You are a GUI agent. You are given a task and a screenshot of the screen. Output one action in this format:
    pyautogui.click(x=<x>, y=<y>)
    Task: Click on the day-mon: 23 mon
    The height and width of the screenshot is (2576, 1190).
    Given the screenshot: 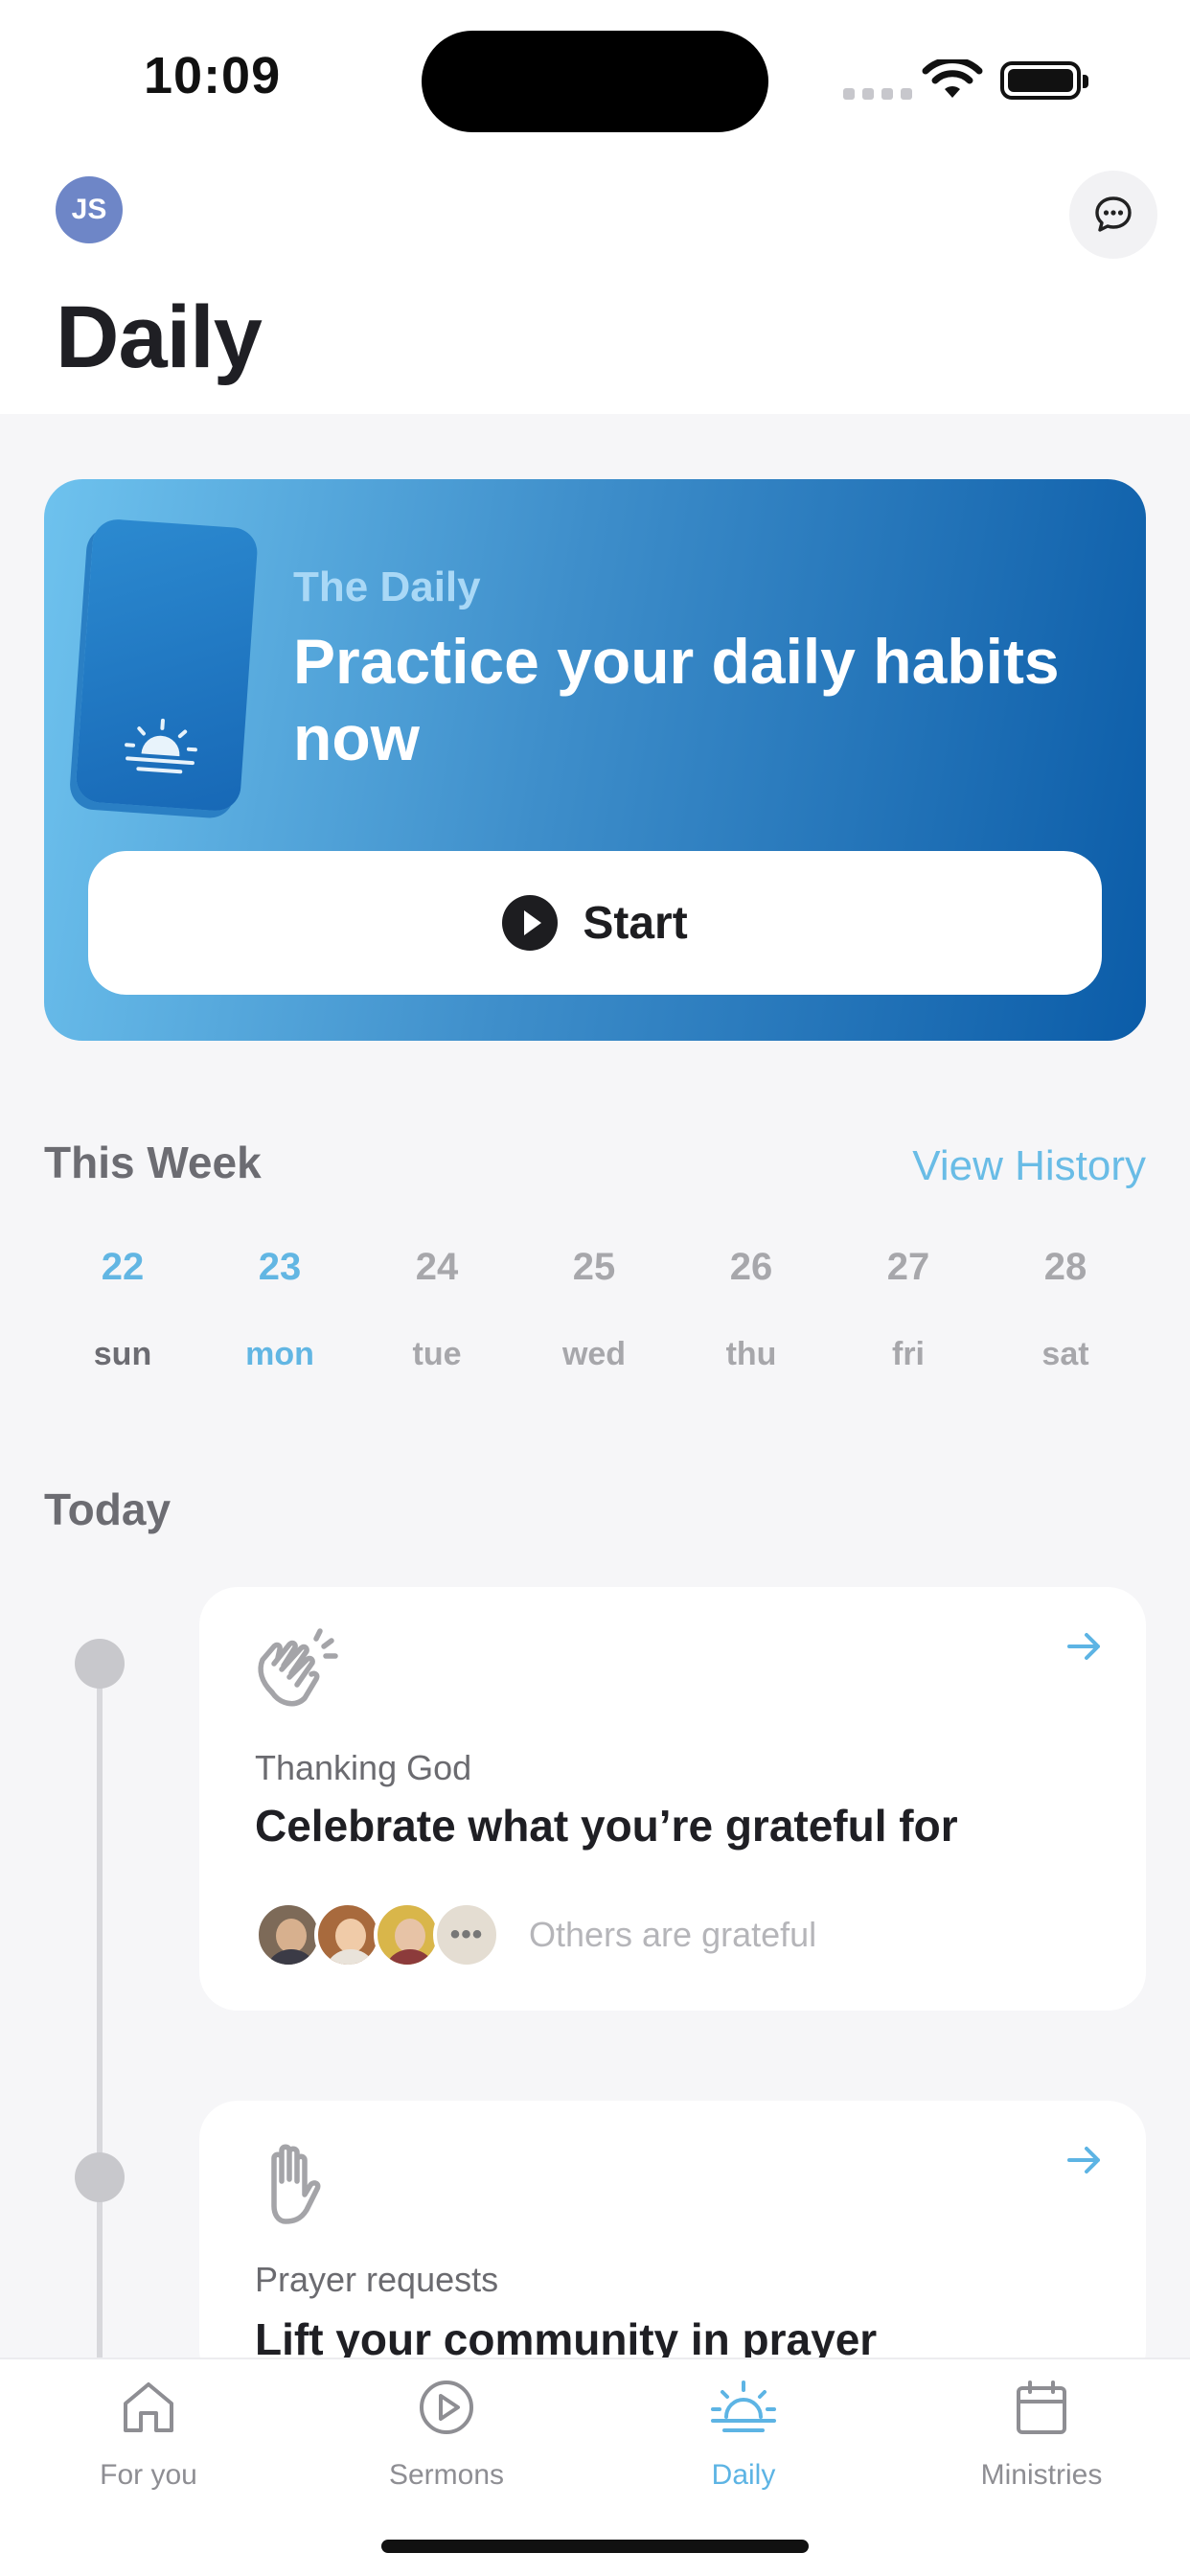 What is the action you would take?
    pyautogui.click(x=279, y=1309)
    